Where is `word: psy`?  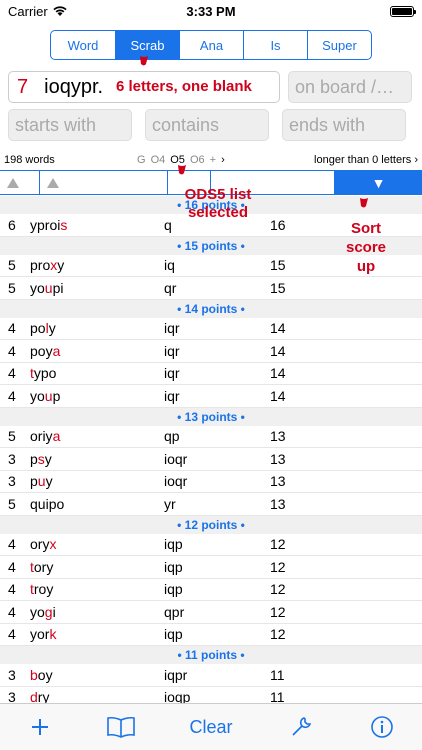 word: psy is located at coordinates (41, 458).